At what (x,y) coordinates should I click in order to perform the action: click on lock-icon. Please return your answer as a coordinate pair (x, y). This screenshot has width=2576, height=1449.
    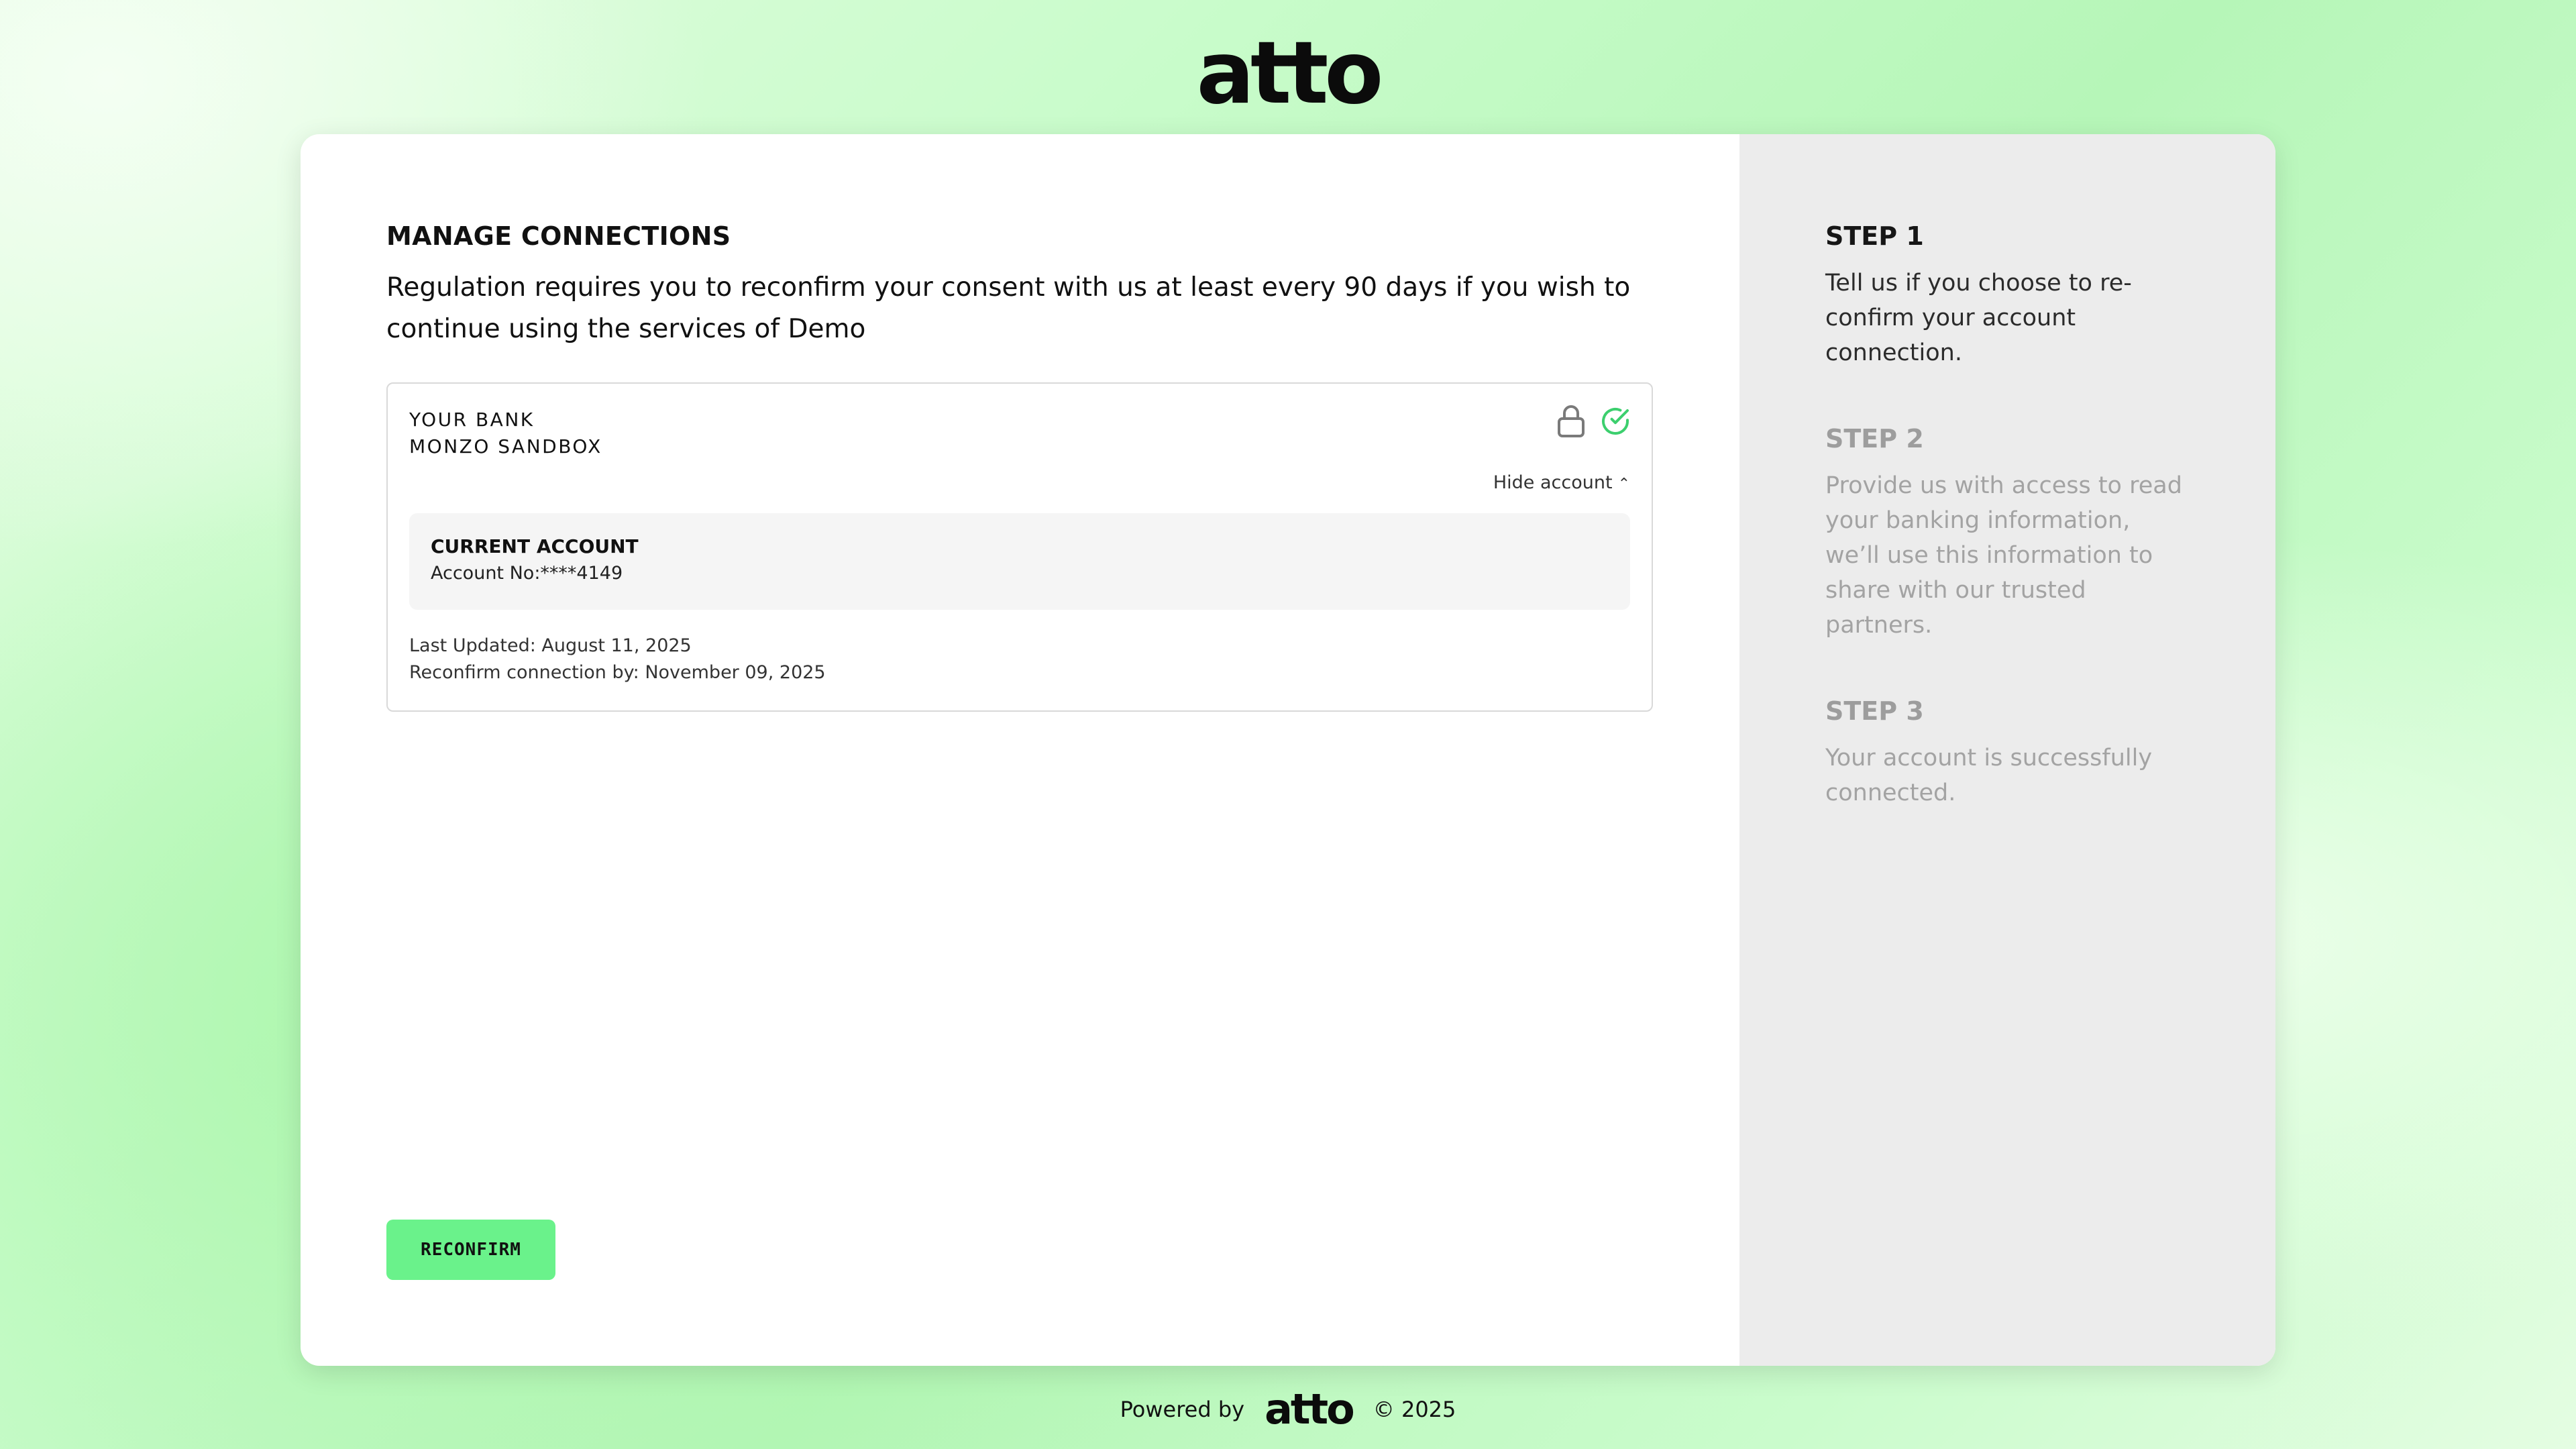
    Looking at the image, I should click on (1571, 422).